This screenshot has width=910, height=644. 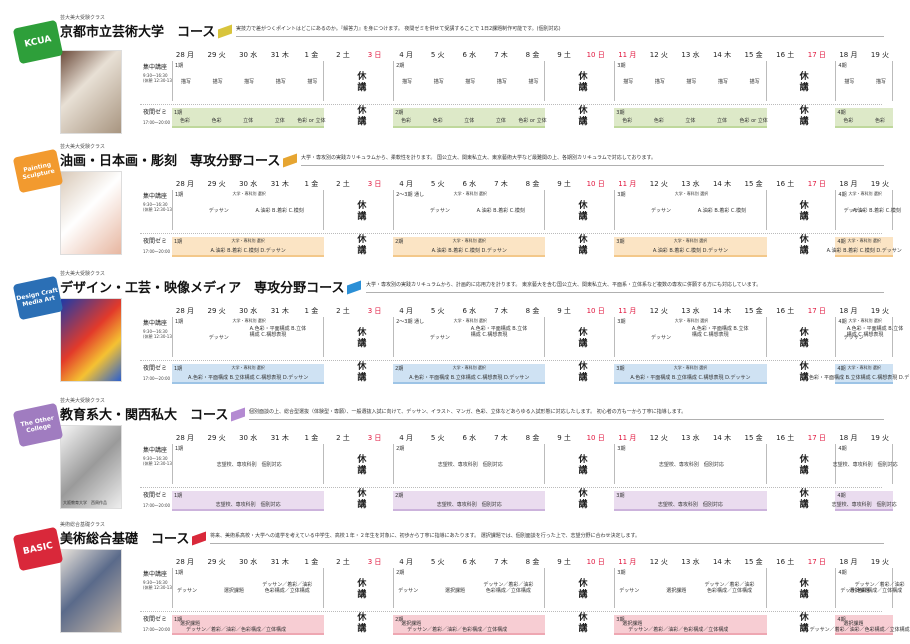 I want to click on class-cell: 色彩 or 立体, so click(x=532, y=121).